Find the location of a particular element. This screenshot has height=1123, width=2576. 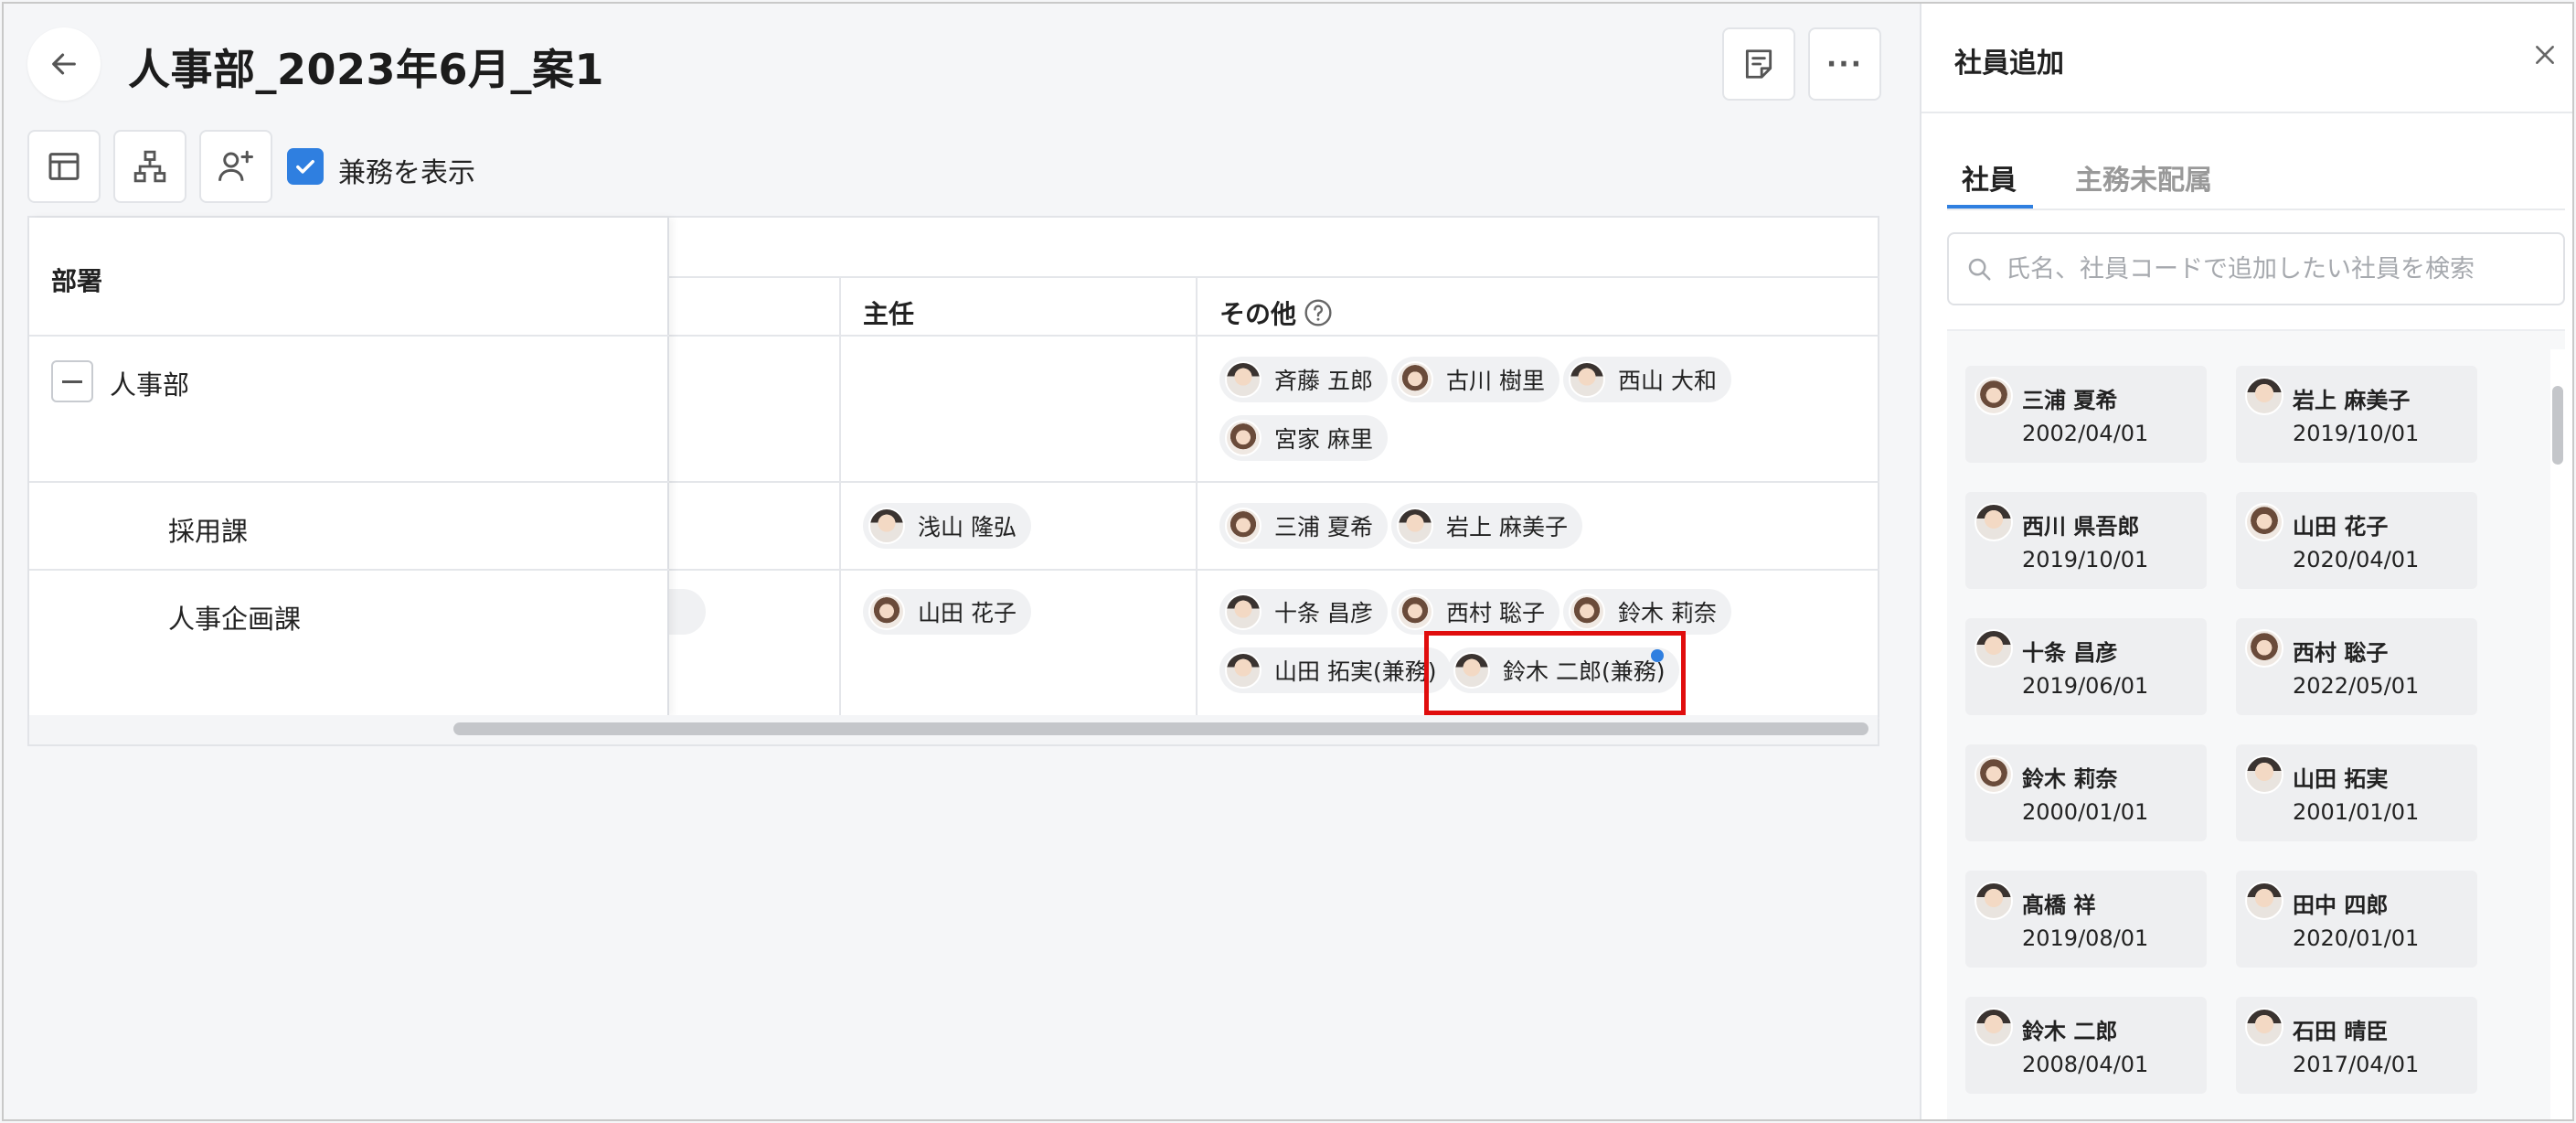

employee-date: 2022/05/01 is located at coordinates (2356, 686).